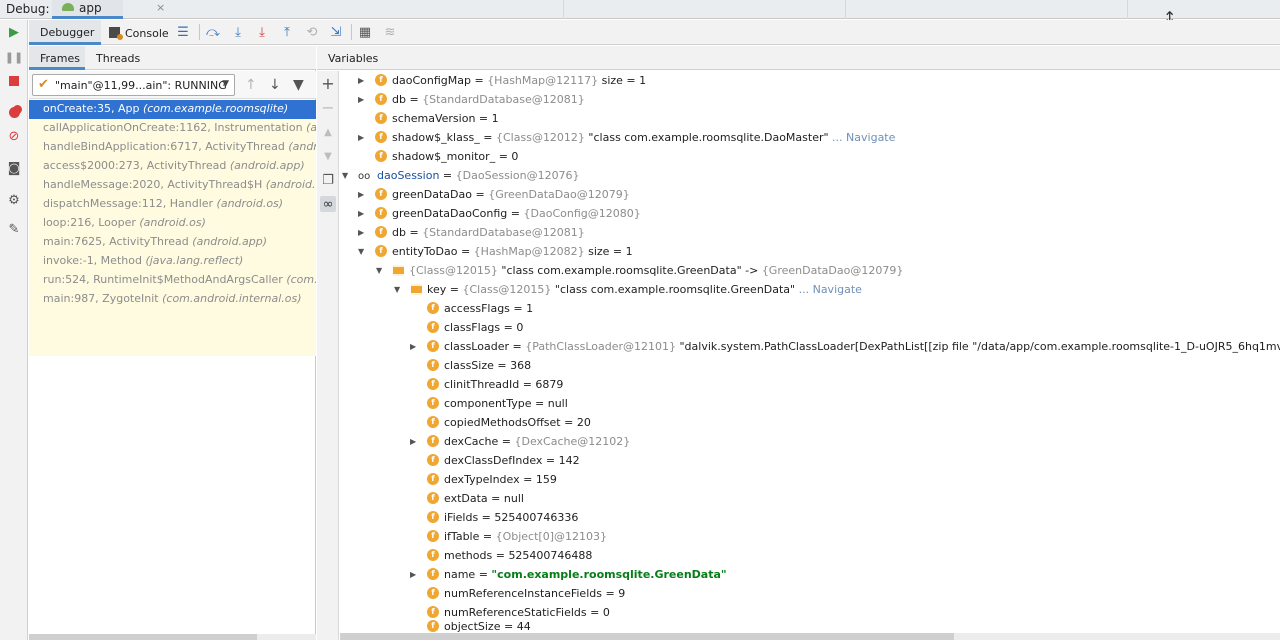  What do you see at coordinates (172, 242) in the screenshot?
I see `frame-item: main:7625, ActivityThread (android.app)` at bounding box center [172, 242].